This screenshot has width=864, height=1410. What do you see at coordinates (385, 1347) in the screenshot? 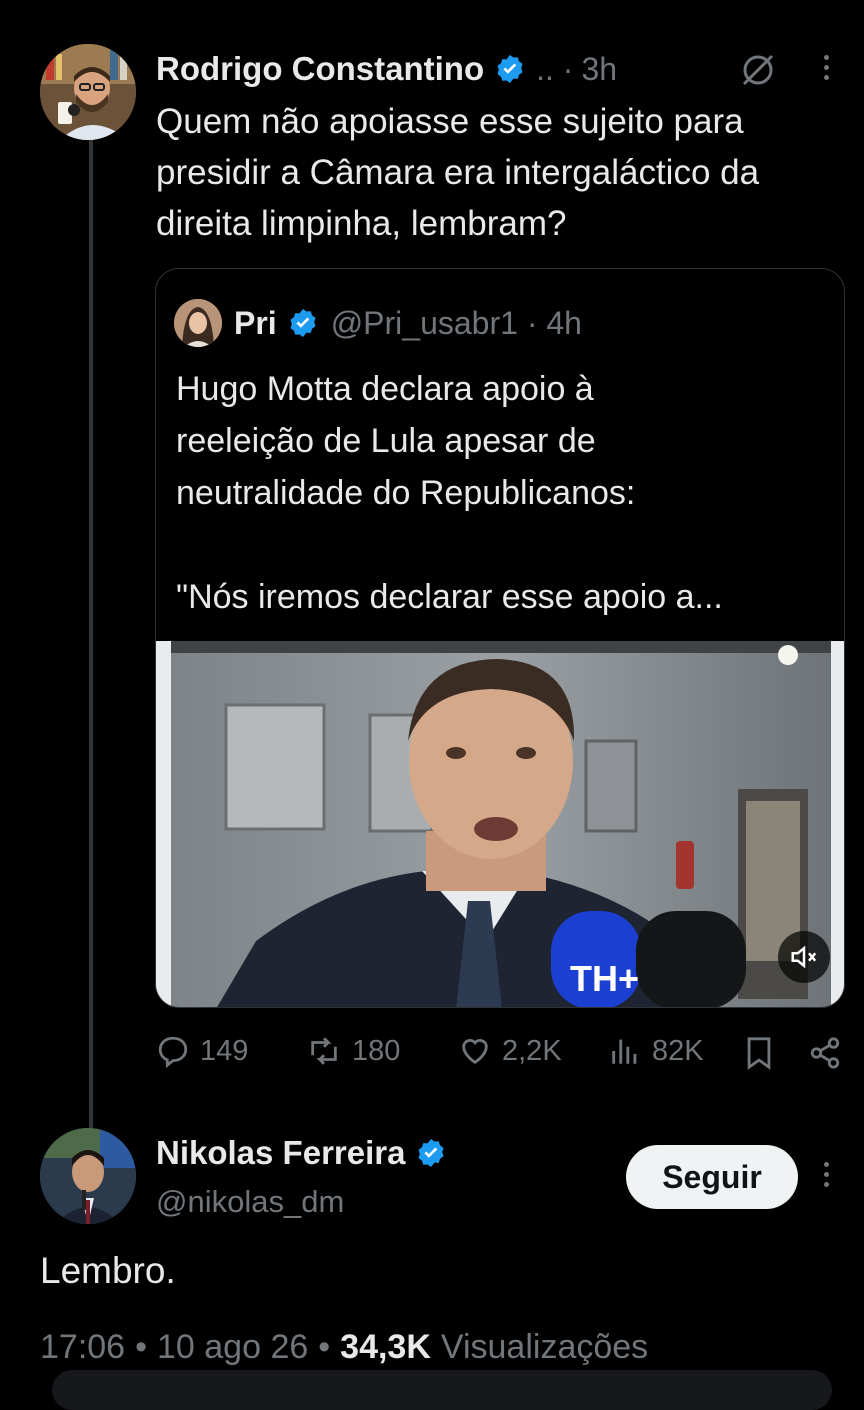
I see `reply-views-count: 34,3K` at bounding box center [385, 1347].